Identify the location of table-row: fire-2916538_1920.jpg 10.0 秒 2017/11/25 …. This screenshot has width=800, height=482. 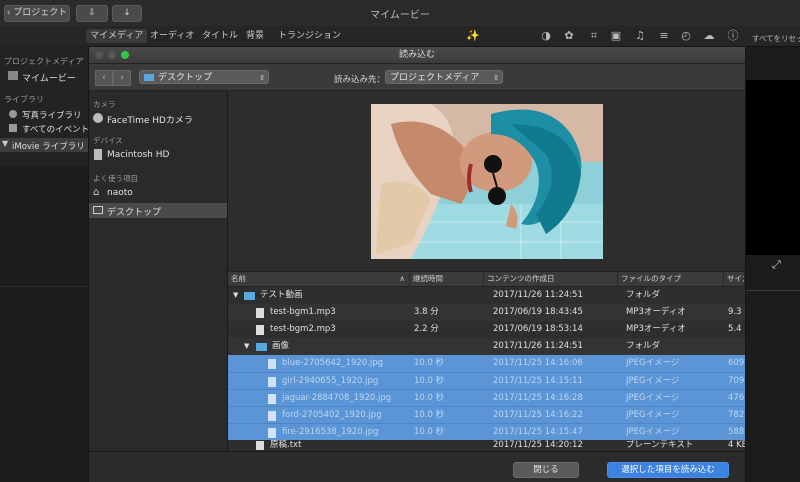
(486, 432).